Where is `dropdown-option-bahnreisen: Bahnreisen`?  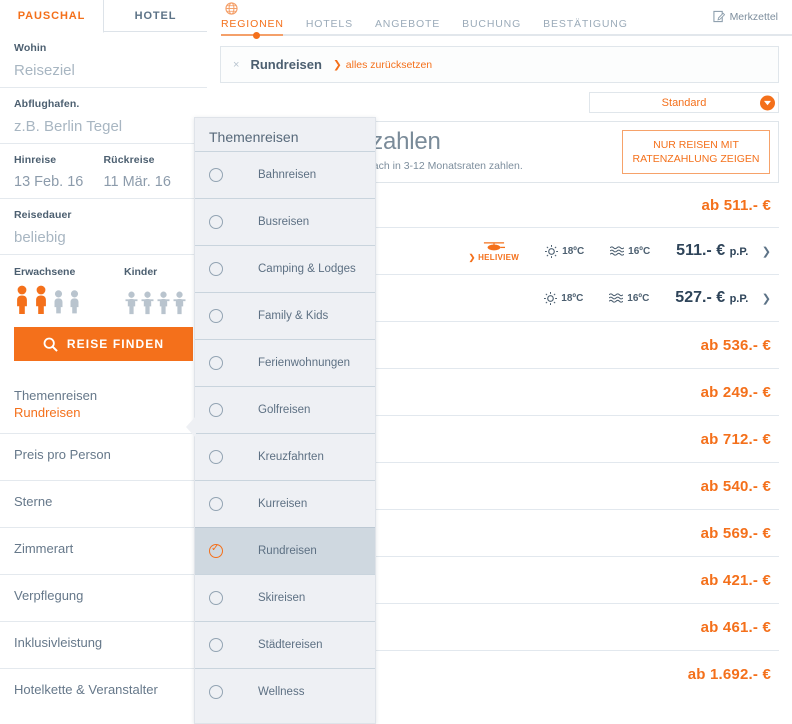 dropdown-option-bahnreisen: Bahnreisen is located at coordinates (285, 174).